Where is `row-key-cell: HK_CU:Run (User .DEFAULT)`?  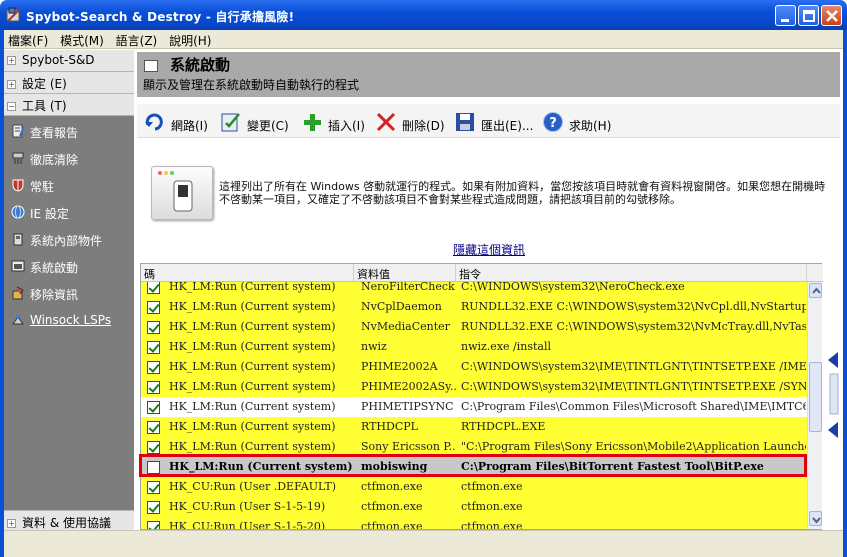 row-key-cell: HK_CU:Run (User .DEFAULT) is located at coordinates (253, 486).